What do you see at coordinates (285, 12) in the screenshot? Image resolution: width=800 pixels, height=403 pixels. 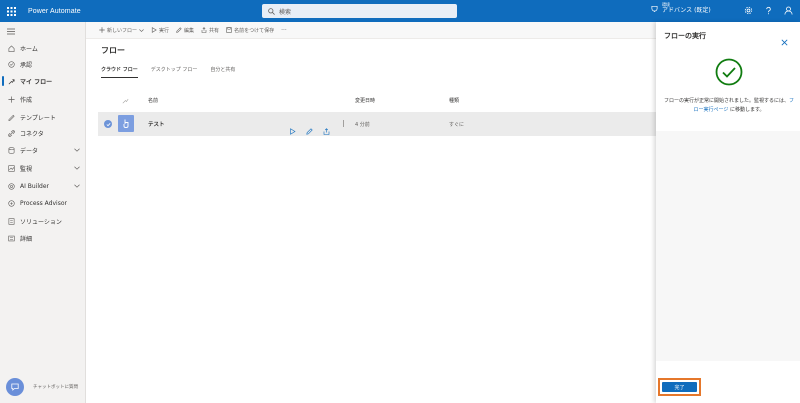 I see `search-placeholder: 検索` at bounding box center [285, 12].